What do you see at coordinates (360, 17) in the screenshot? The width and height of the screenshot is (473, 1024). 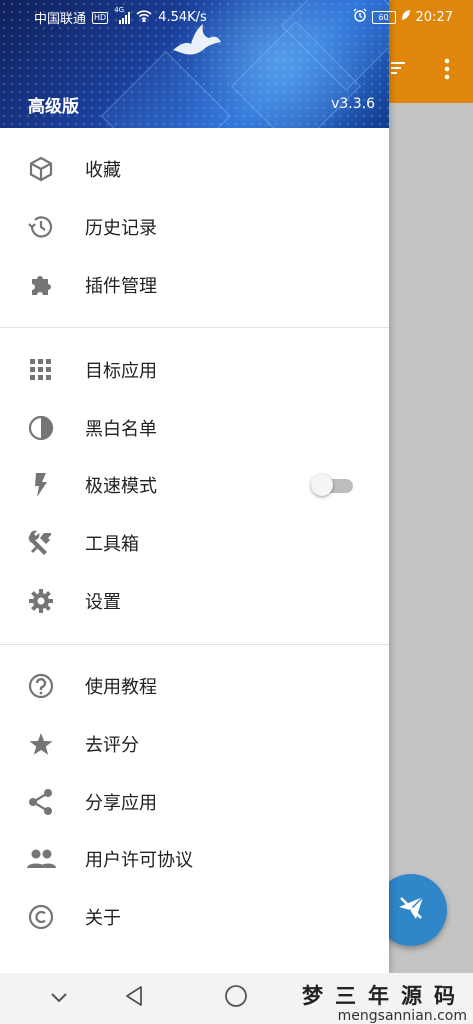 I see `alarm-icon` at bounding box center [360, 17].